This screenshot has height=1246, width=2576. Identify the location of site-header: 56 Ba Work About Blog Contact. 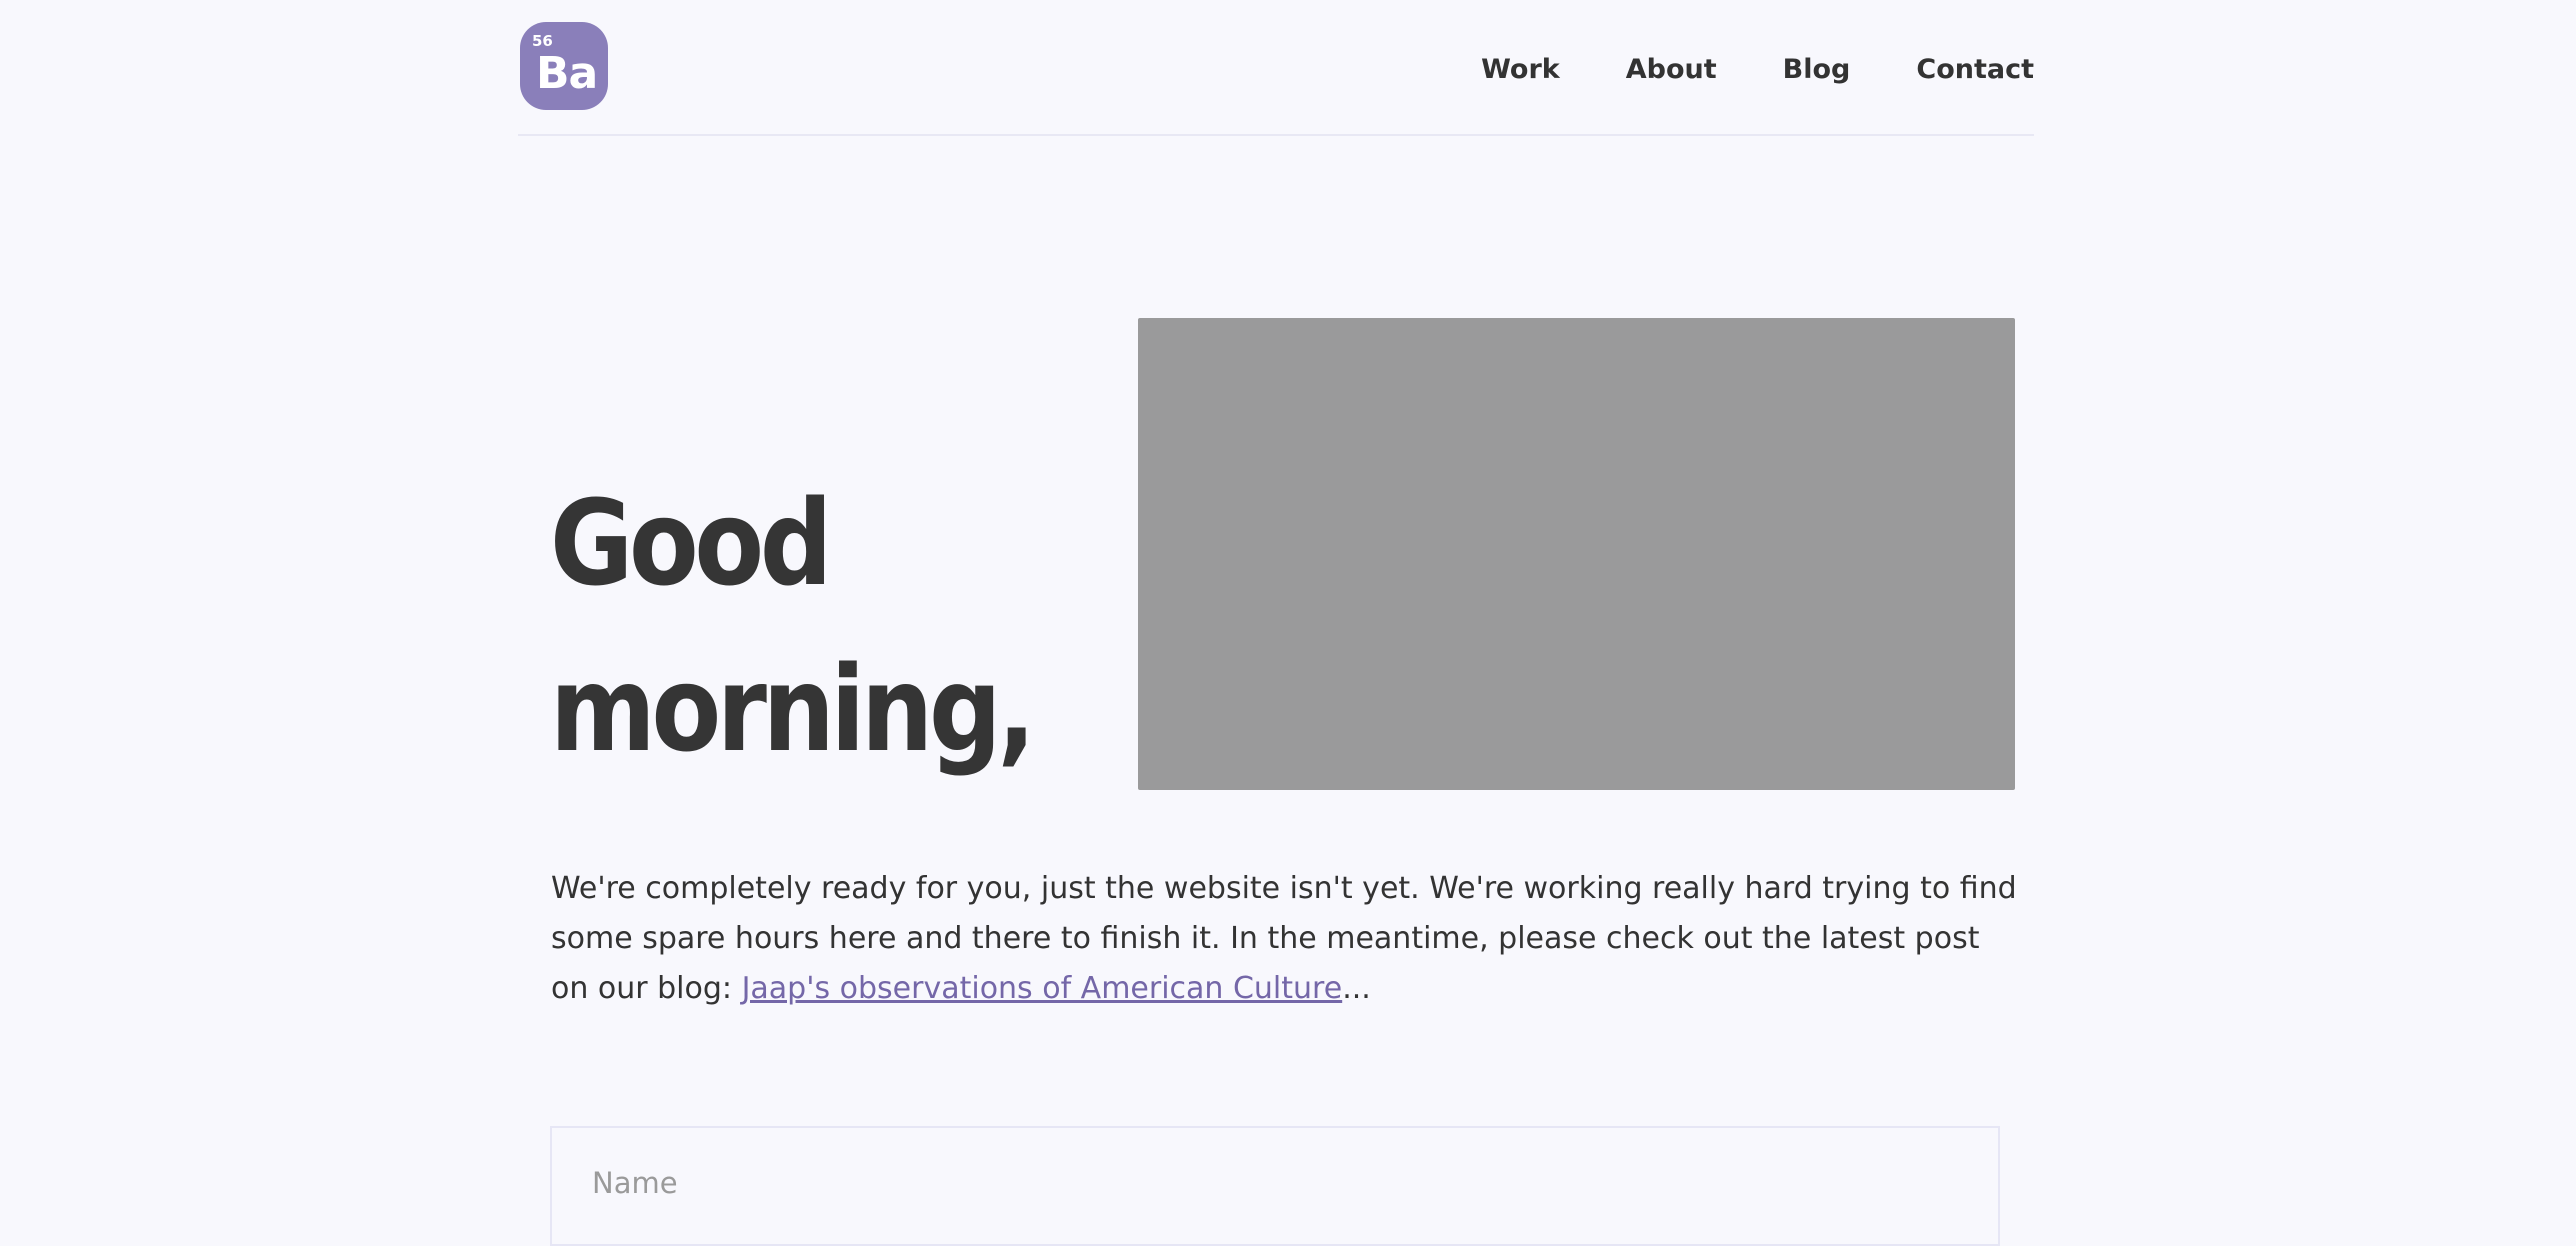
(1276, 68).